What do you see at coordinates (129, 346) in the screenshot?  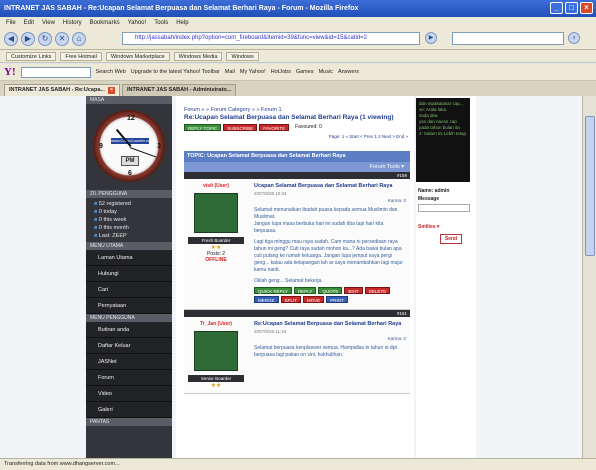 I see `menu-item-daftar-keluar: Daftar Keluar` at bounding box center [129, 346].